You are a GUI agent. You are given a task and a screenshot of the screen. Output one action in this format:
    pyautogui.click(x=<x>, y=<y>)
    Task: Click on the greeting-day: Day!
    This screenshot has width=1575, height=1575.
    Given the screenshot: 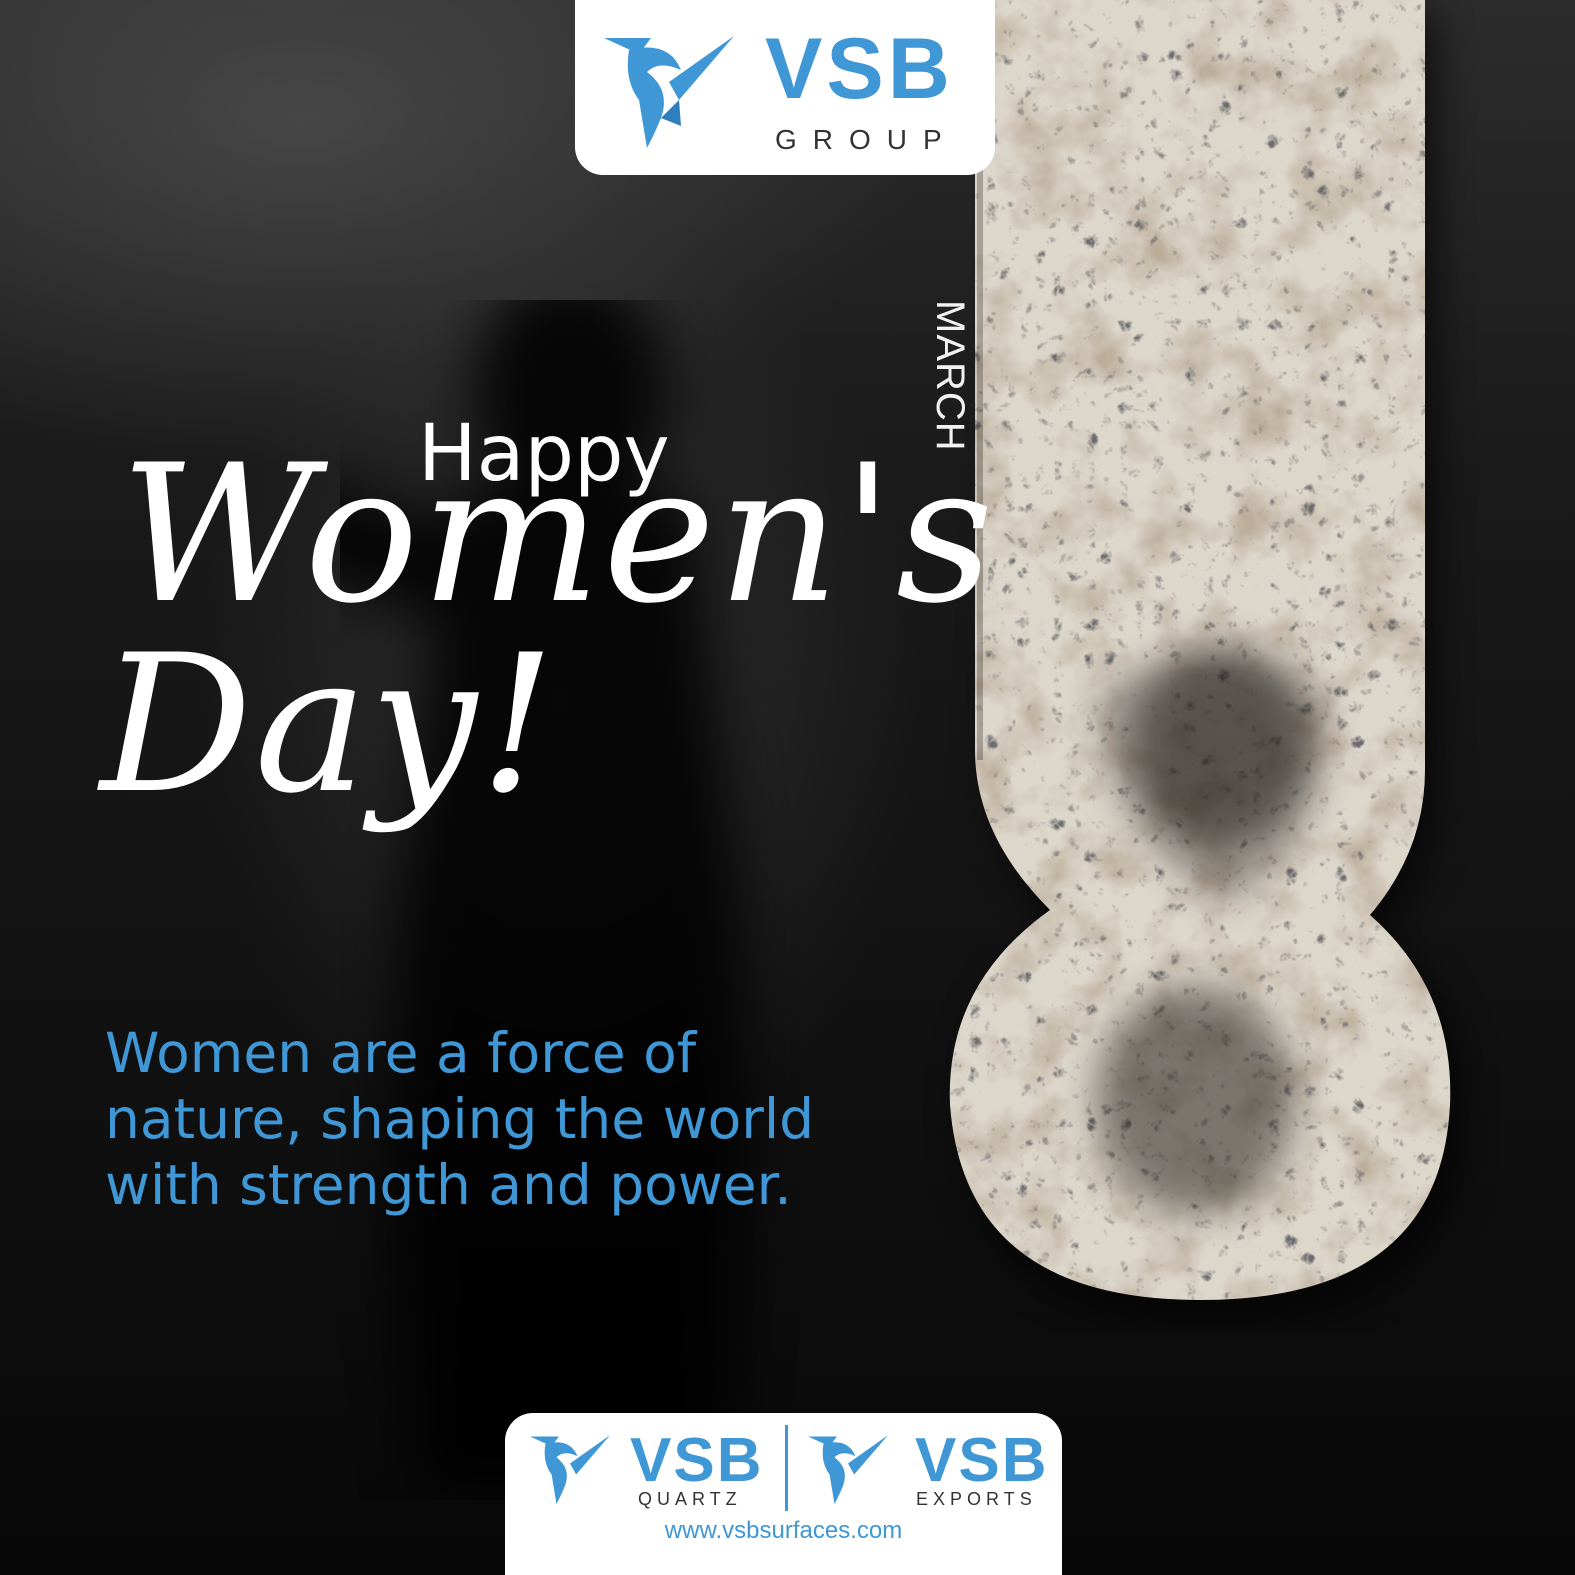 What is the action you would take?
    pyautogui.click(x=329, y=724)
    